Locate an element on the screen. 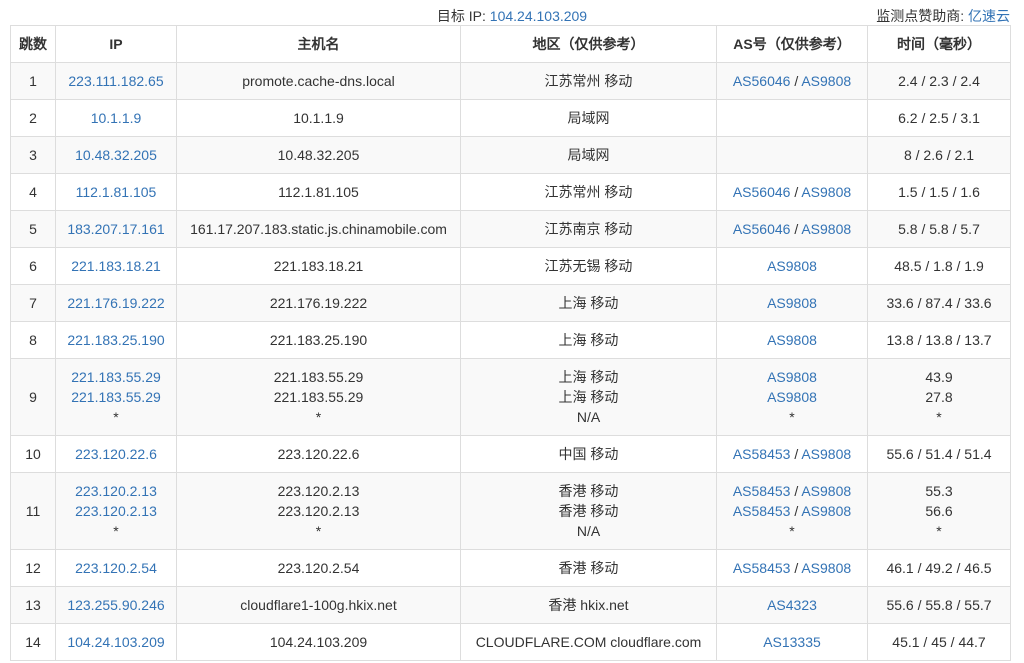 The image size is (1024, 663). hop-number-cell: 11 is located at coordinates (33, 511).